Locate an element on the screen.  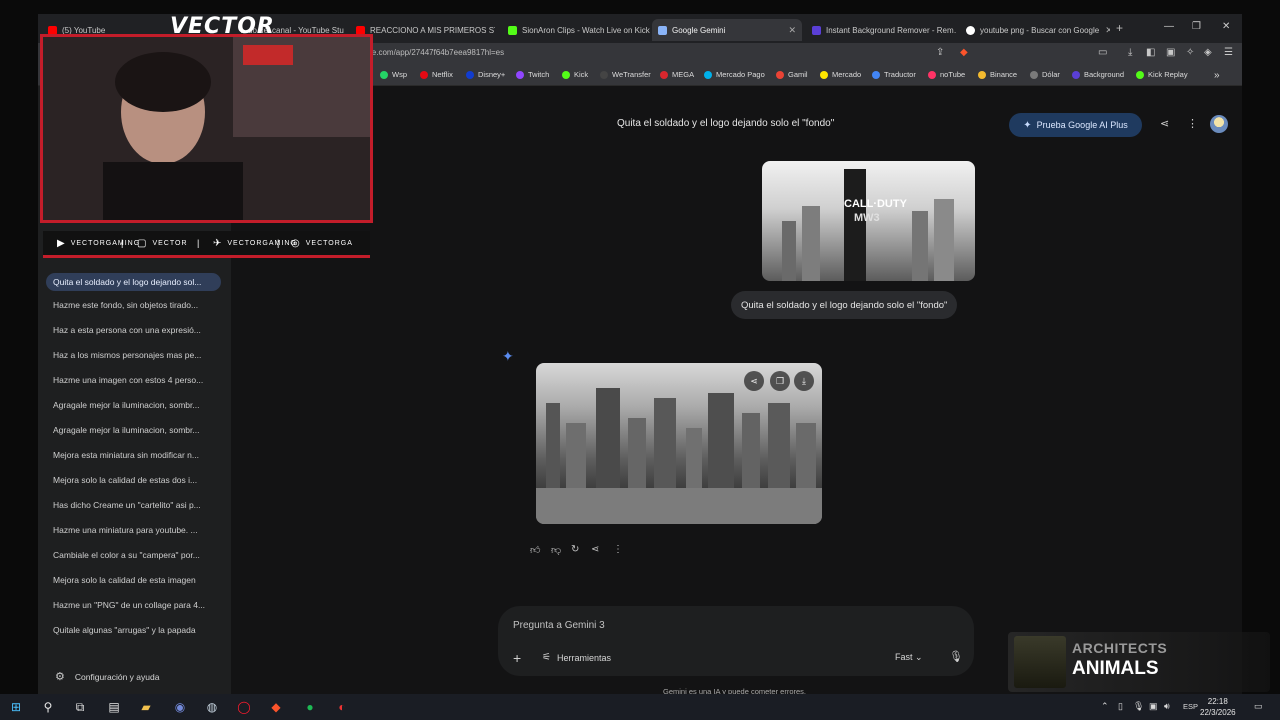
chevron-up-icon: ⌃ is located at coordinates (1105, 706).